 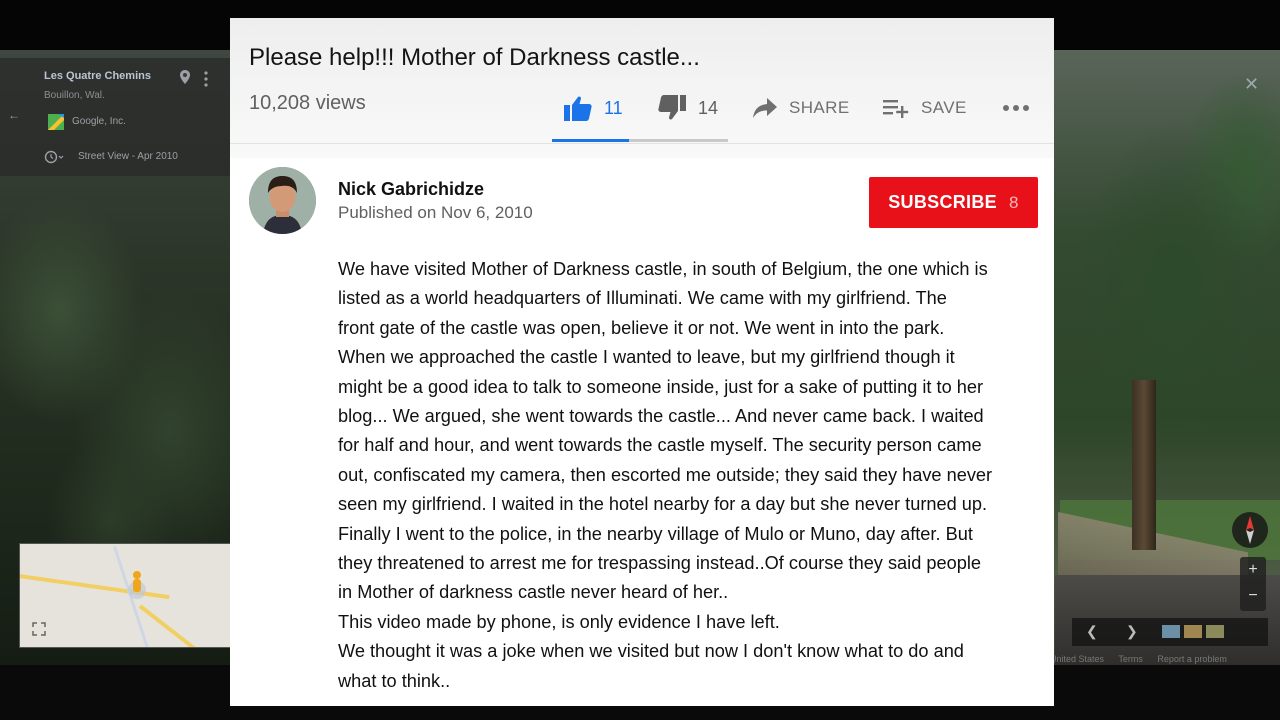 I want to click on expand-icon, so click(x=39, y=629).